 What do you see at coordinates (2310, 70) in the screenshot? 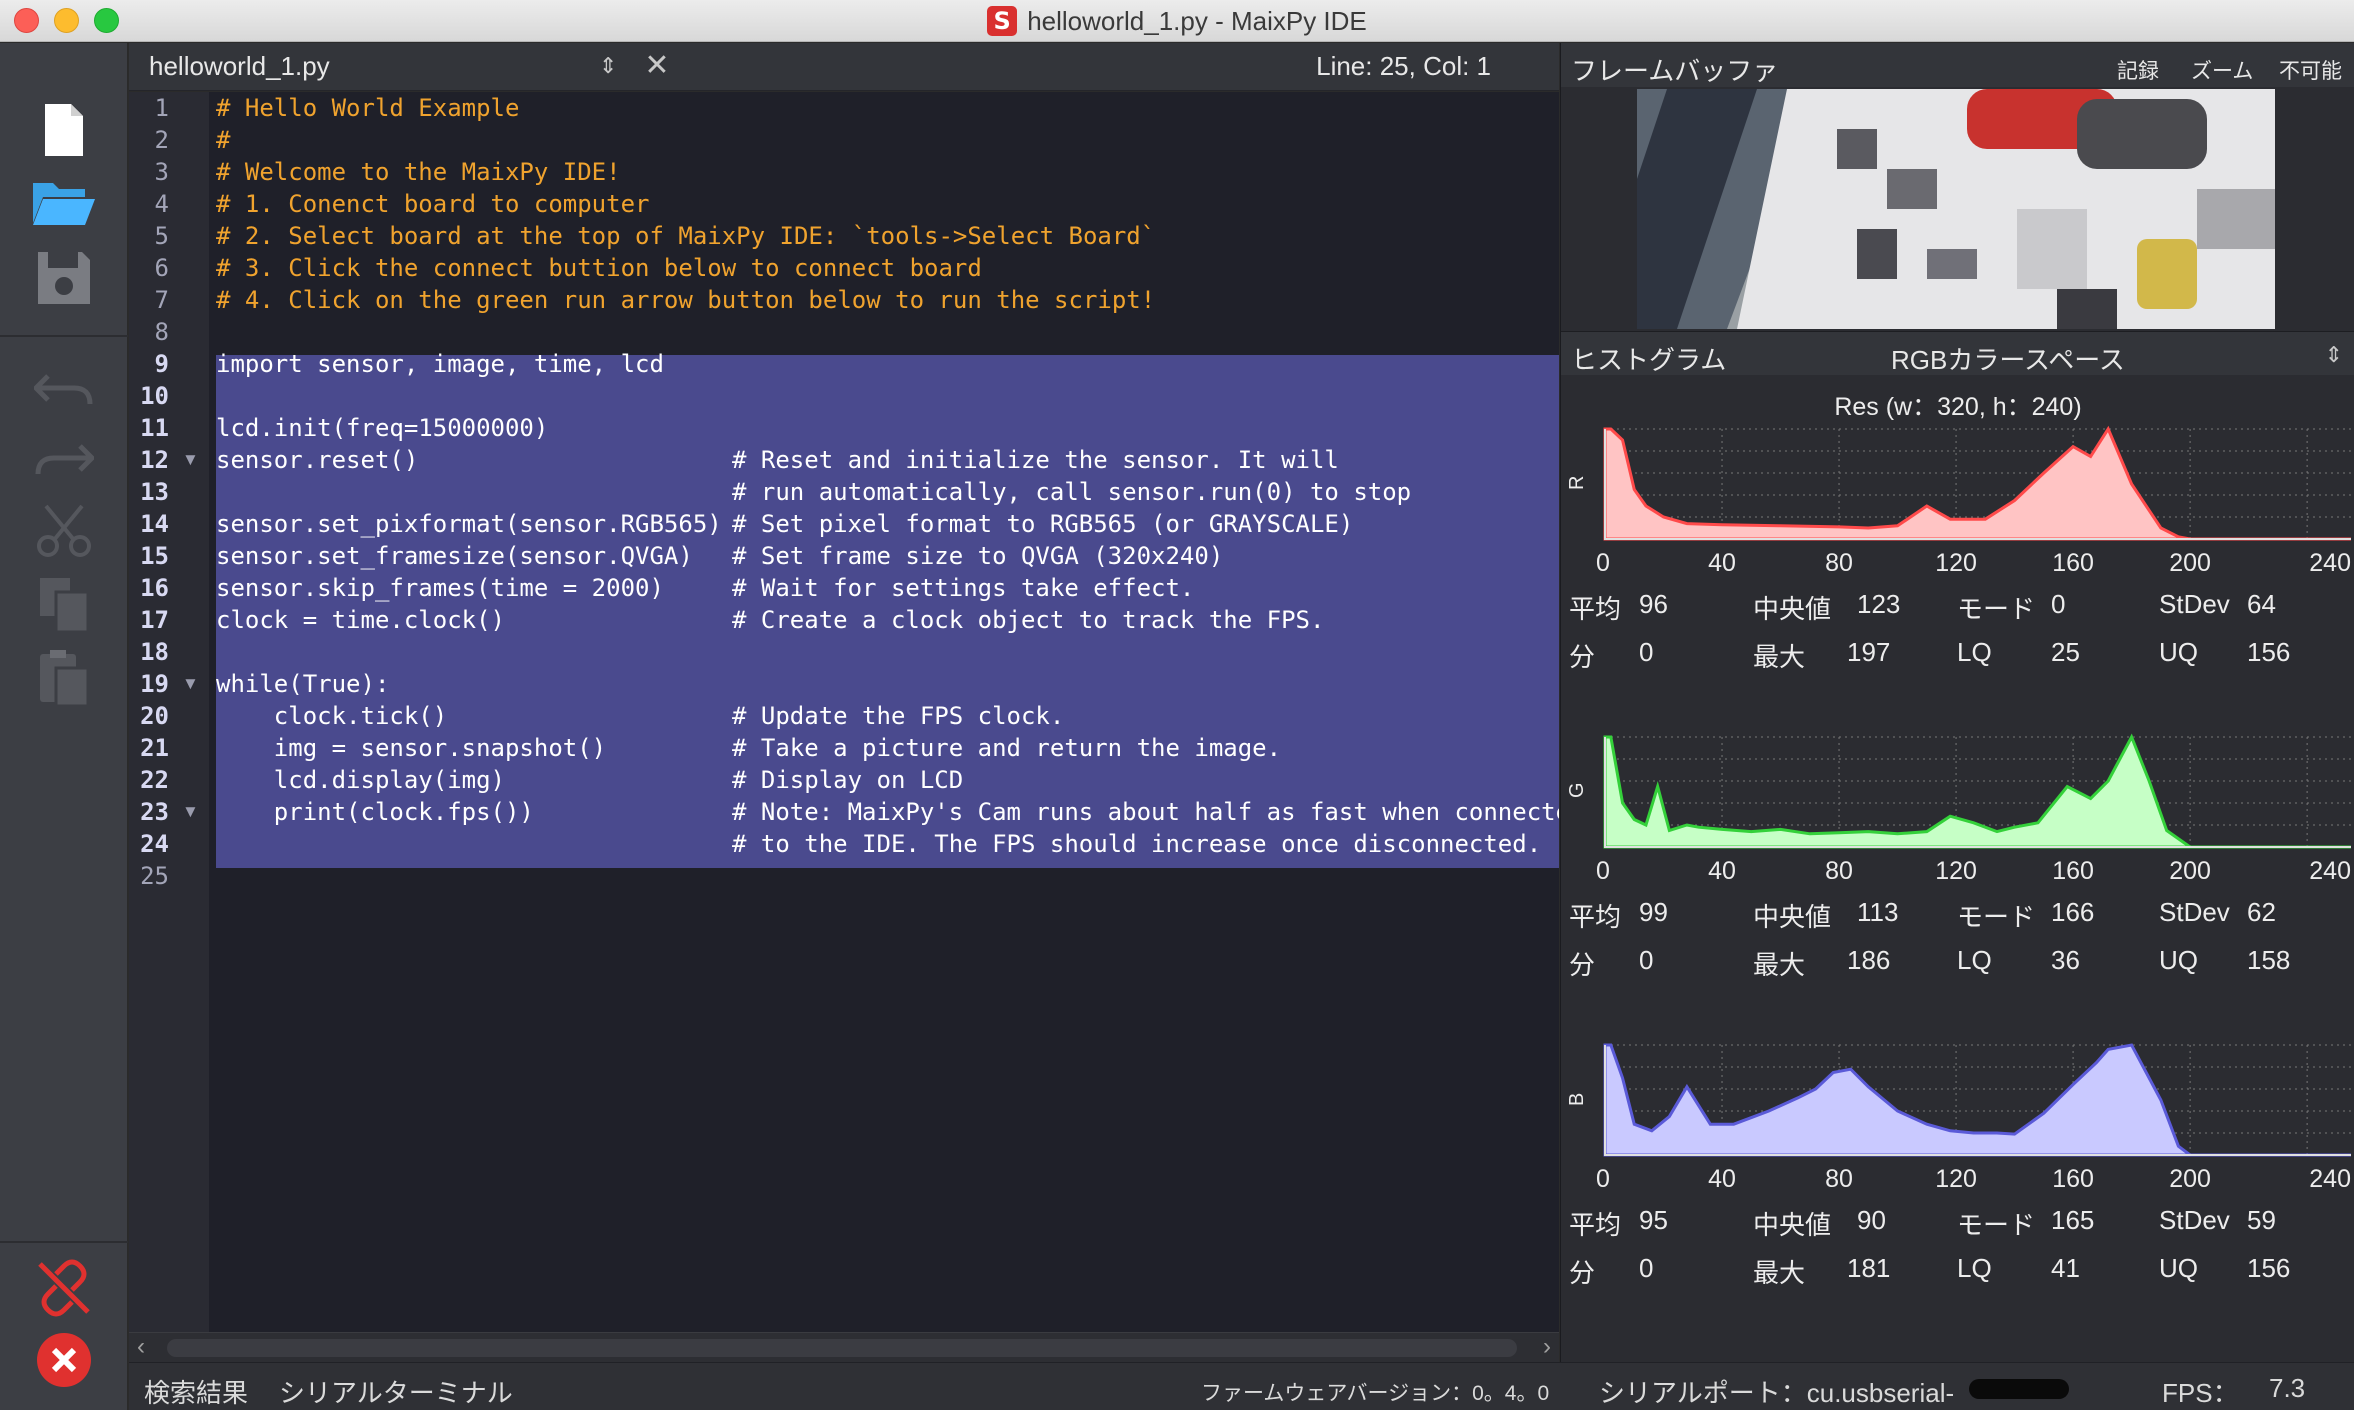
I see `disable-button: 不可能` at bounding box center [2310, 70].